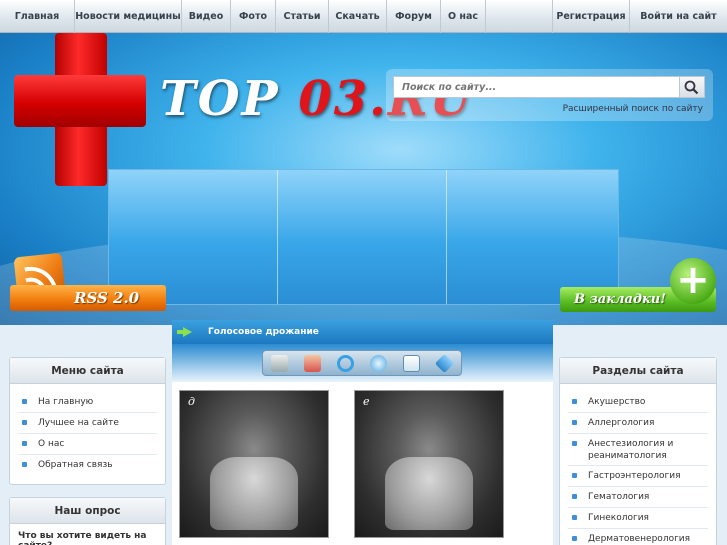  I want to click on article-toolbar, so click(362, 363).